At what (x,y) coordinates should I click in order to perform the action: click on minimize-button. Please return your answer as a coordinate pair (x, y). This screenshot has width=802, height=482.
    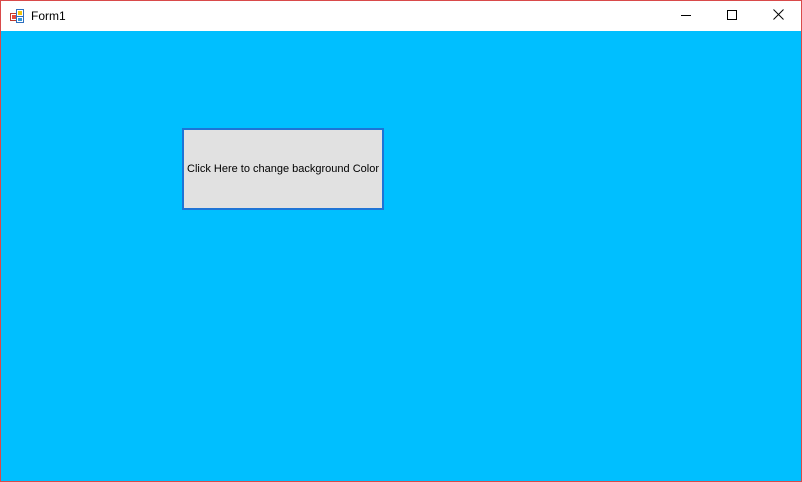
    Looking at the image, I should click on (686, 16).